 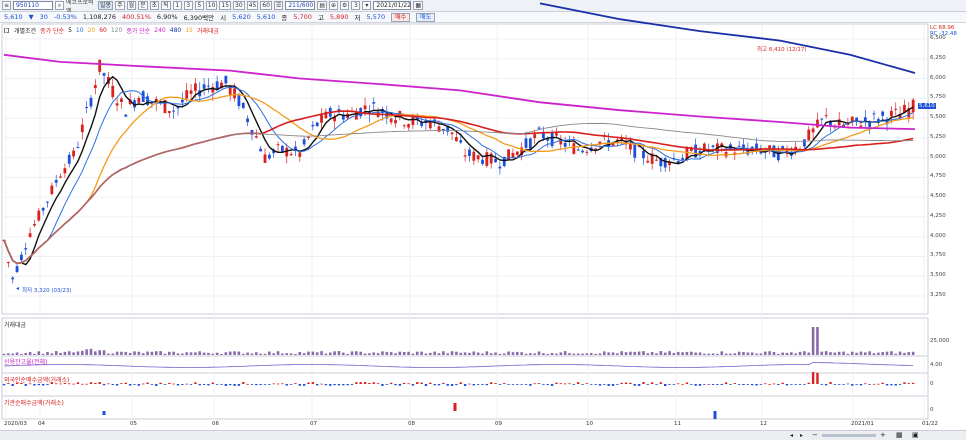 What do you see at coordinates (815, 435) in the screenshot?
I see `zoom-out-icon: −` at bounding box center [815, 435].